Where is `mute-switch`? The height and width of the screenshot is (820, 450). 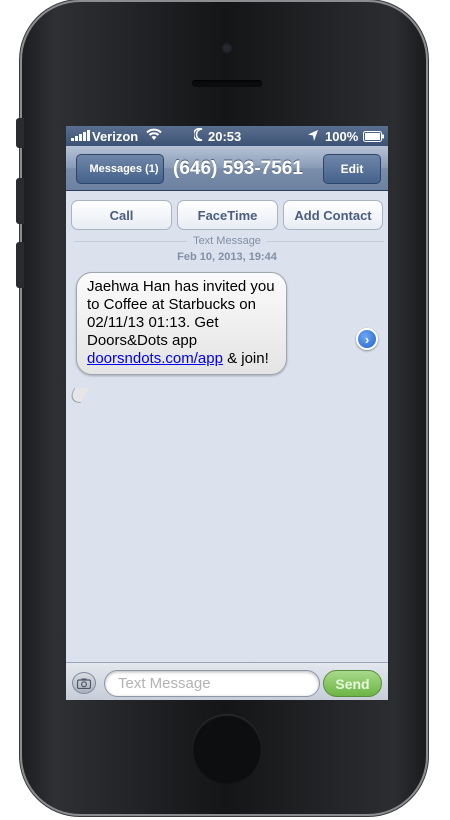 mute-switch is located at coordinates (20, 133).